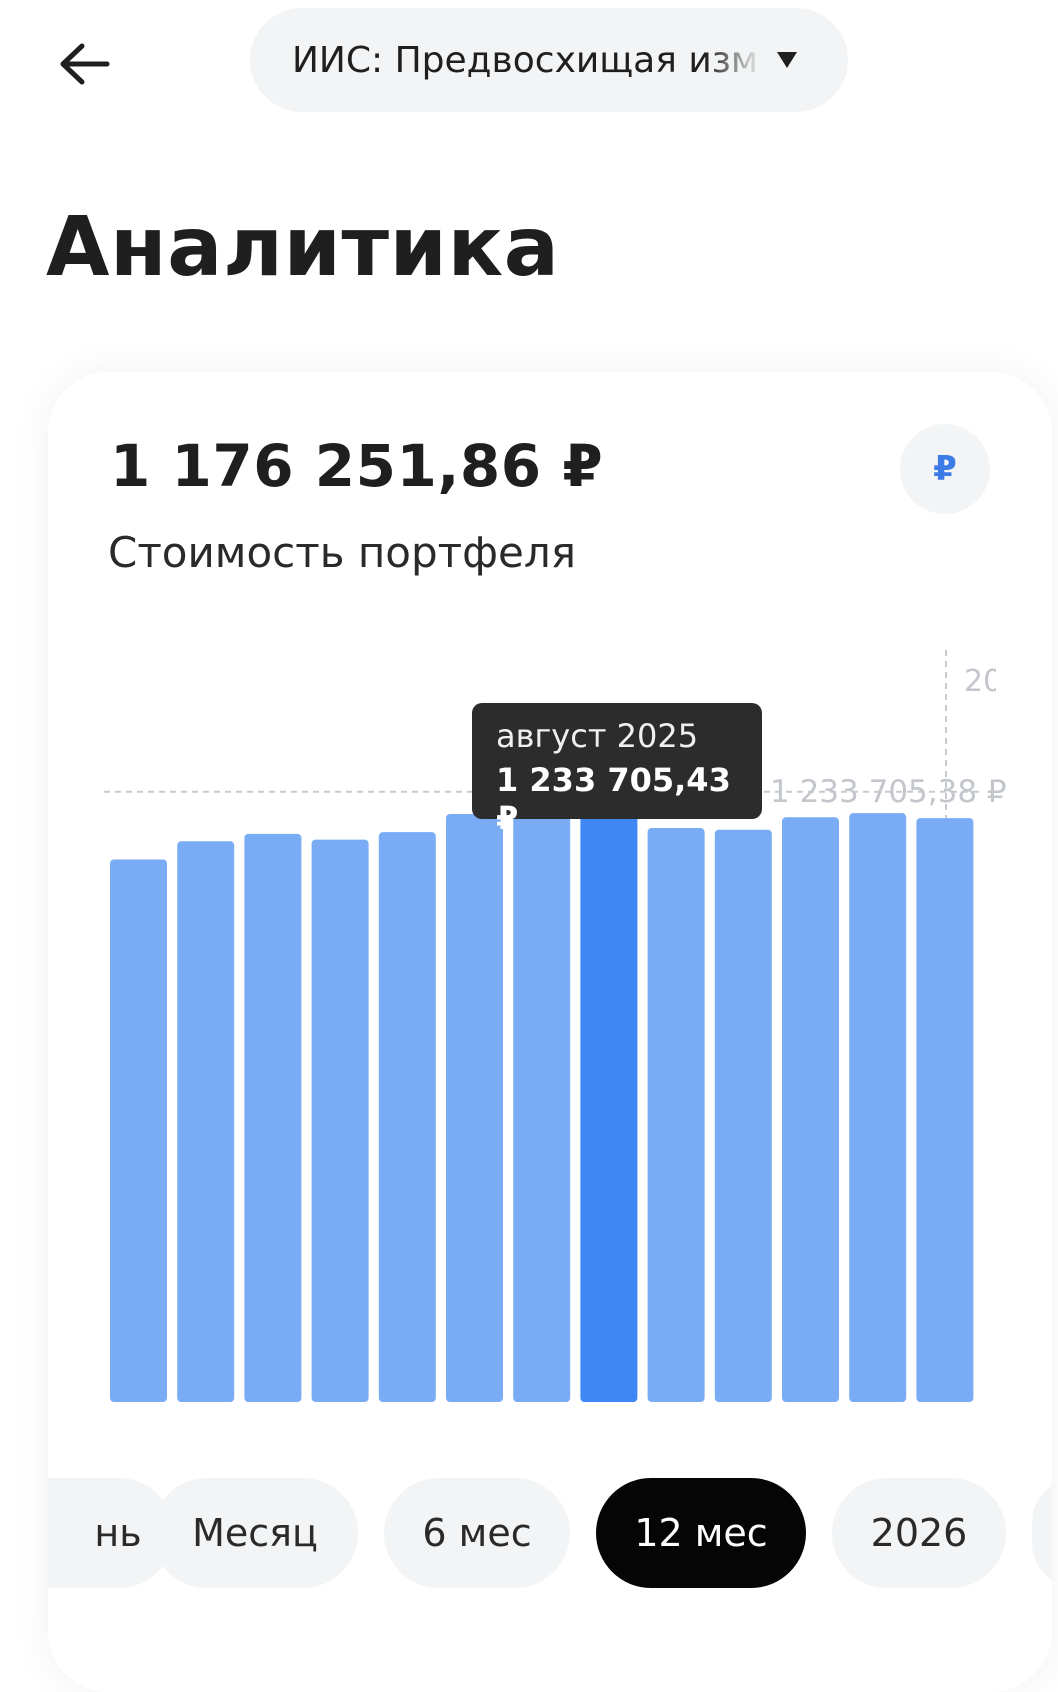  I want to click on period-day-label: нь, so click(118, 1533).